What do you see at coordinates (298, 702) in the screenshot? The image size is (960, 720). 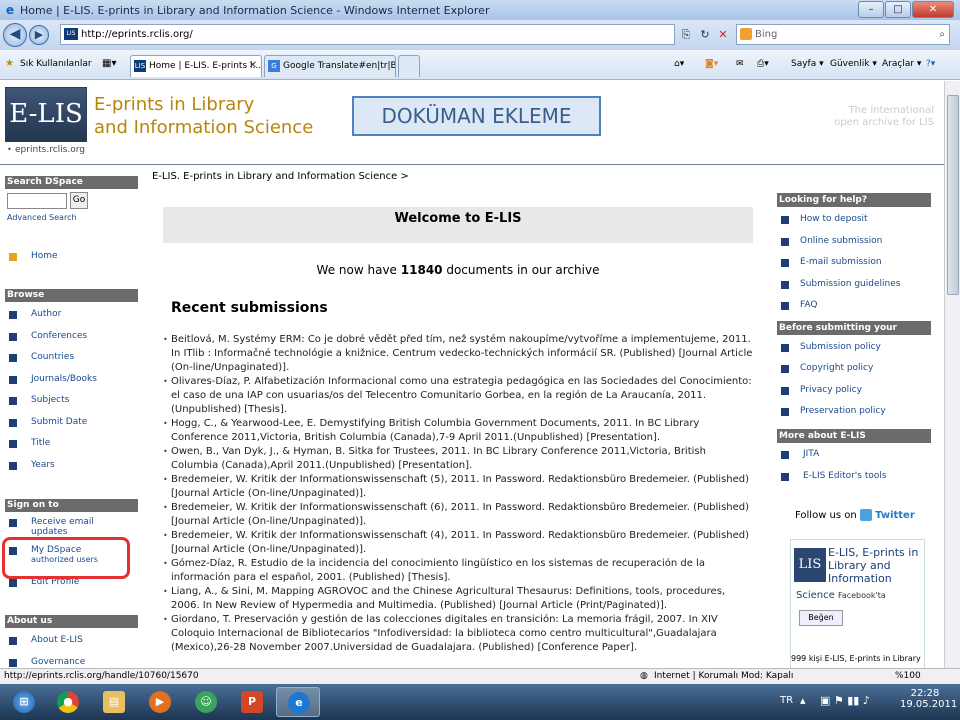 I see `ie-taskbar-icon: e` at bounding box center [298, 702].